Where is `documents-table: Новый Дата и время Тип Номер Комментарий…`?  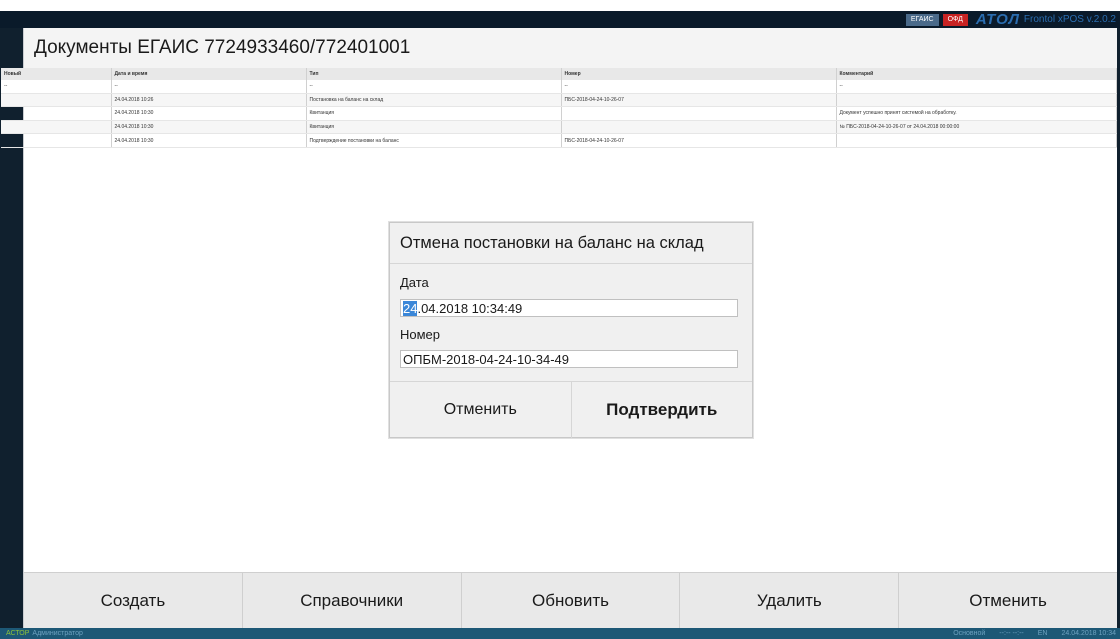
documents-table: Новый Дата и время Тип Номер Комментарий… is located at coordinates (559, 108).